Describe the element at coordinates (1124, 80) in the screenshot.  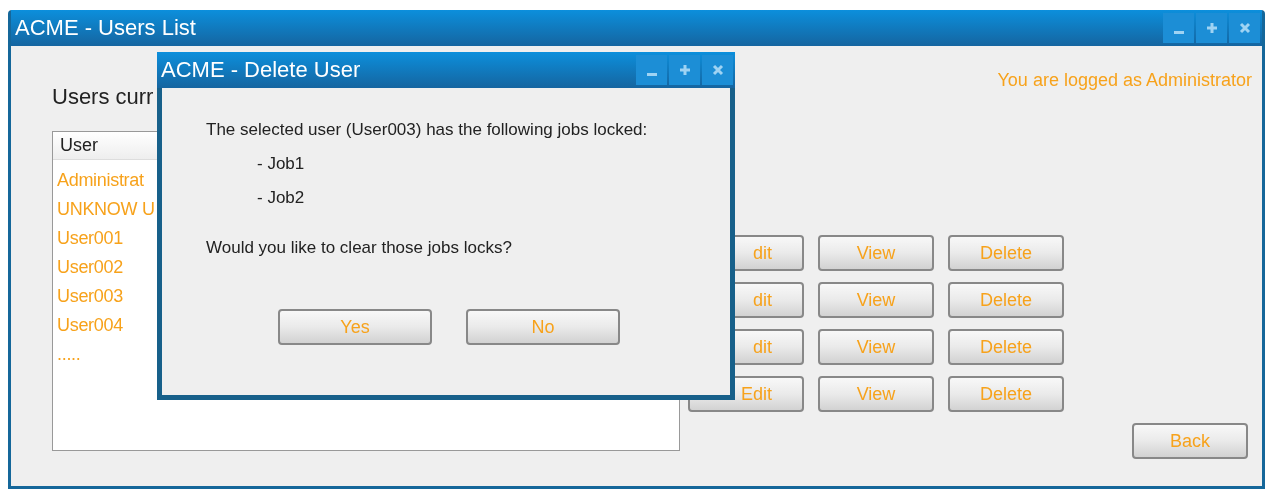
I see `login-status-text: You are logged as Administrator` at that location.